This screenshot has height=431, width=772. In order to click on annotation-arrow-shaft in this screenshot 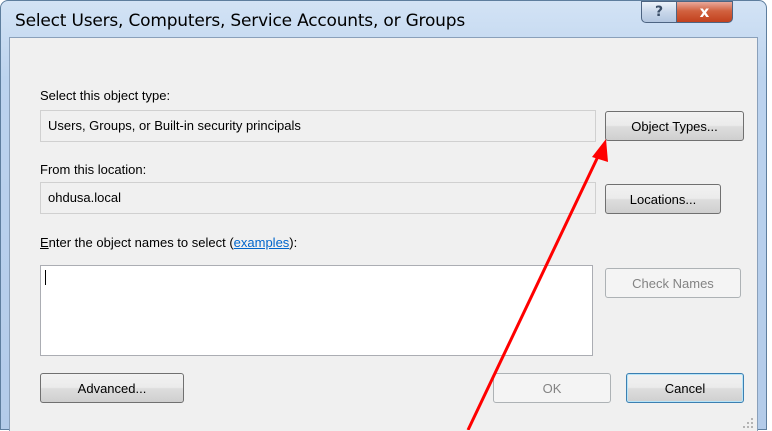, I will do `click(535, 288)`.